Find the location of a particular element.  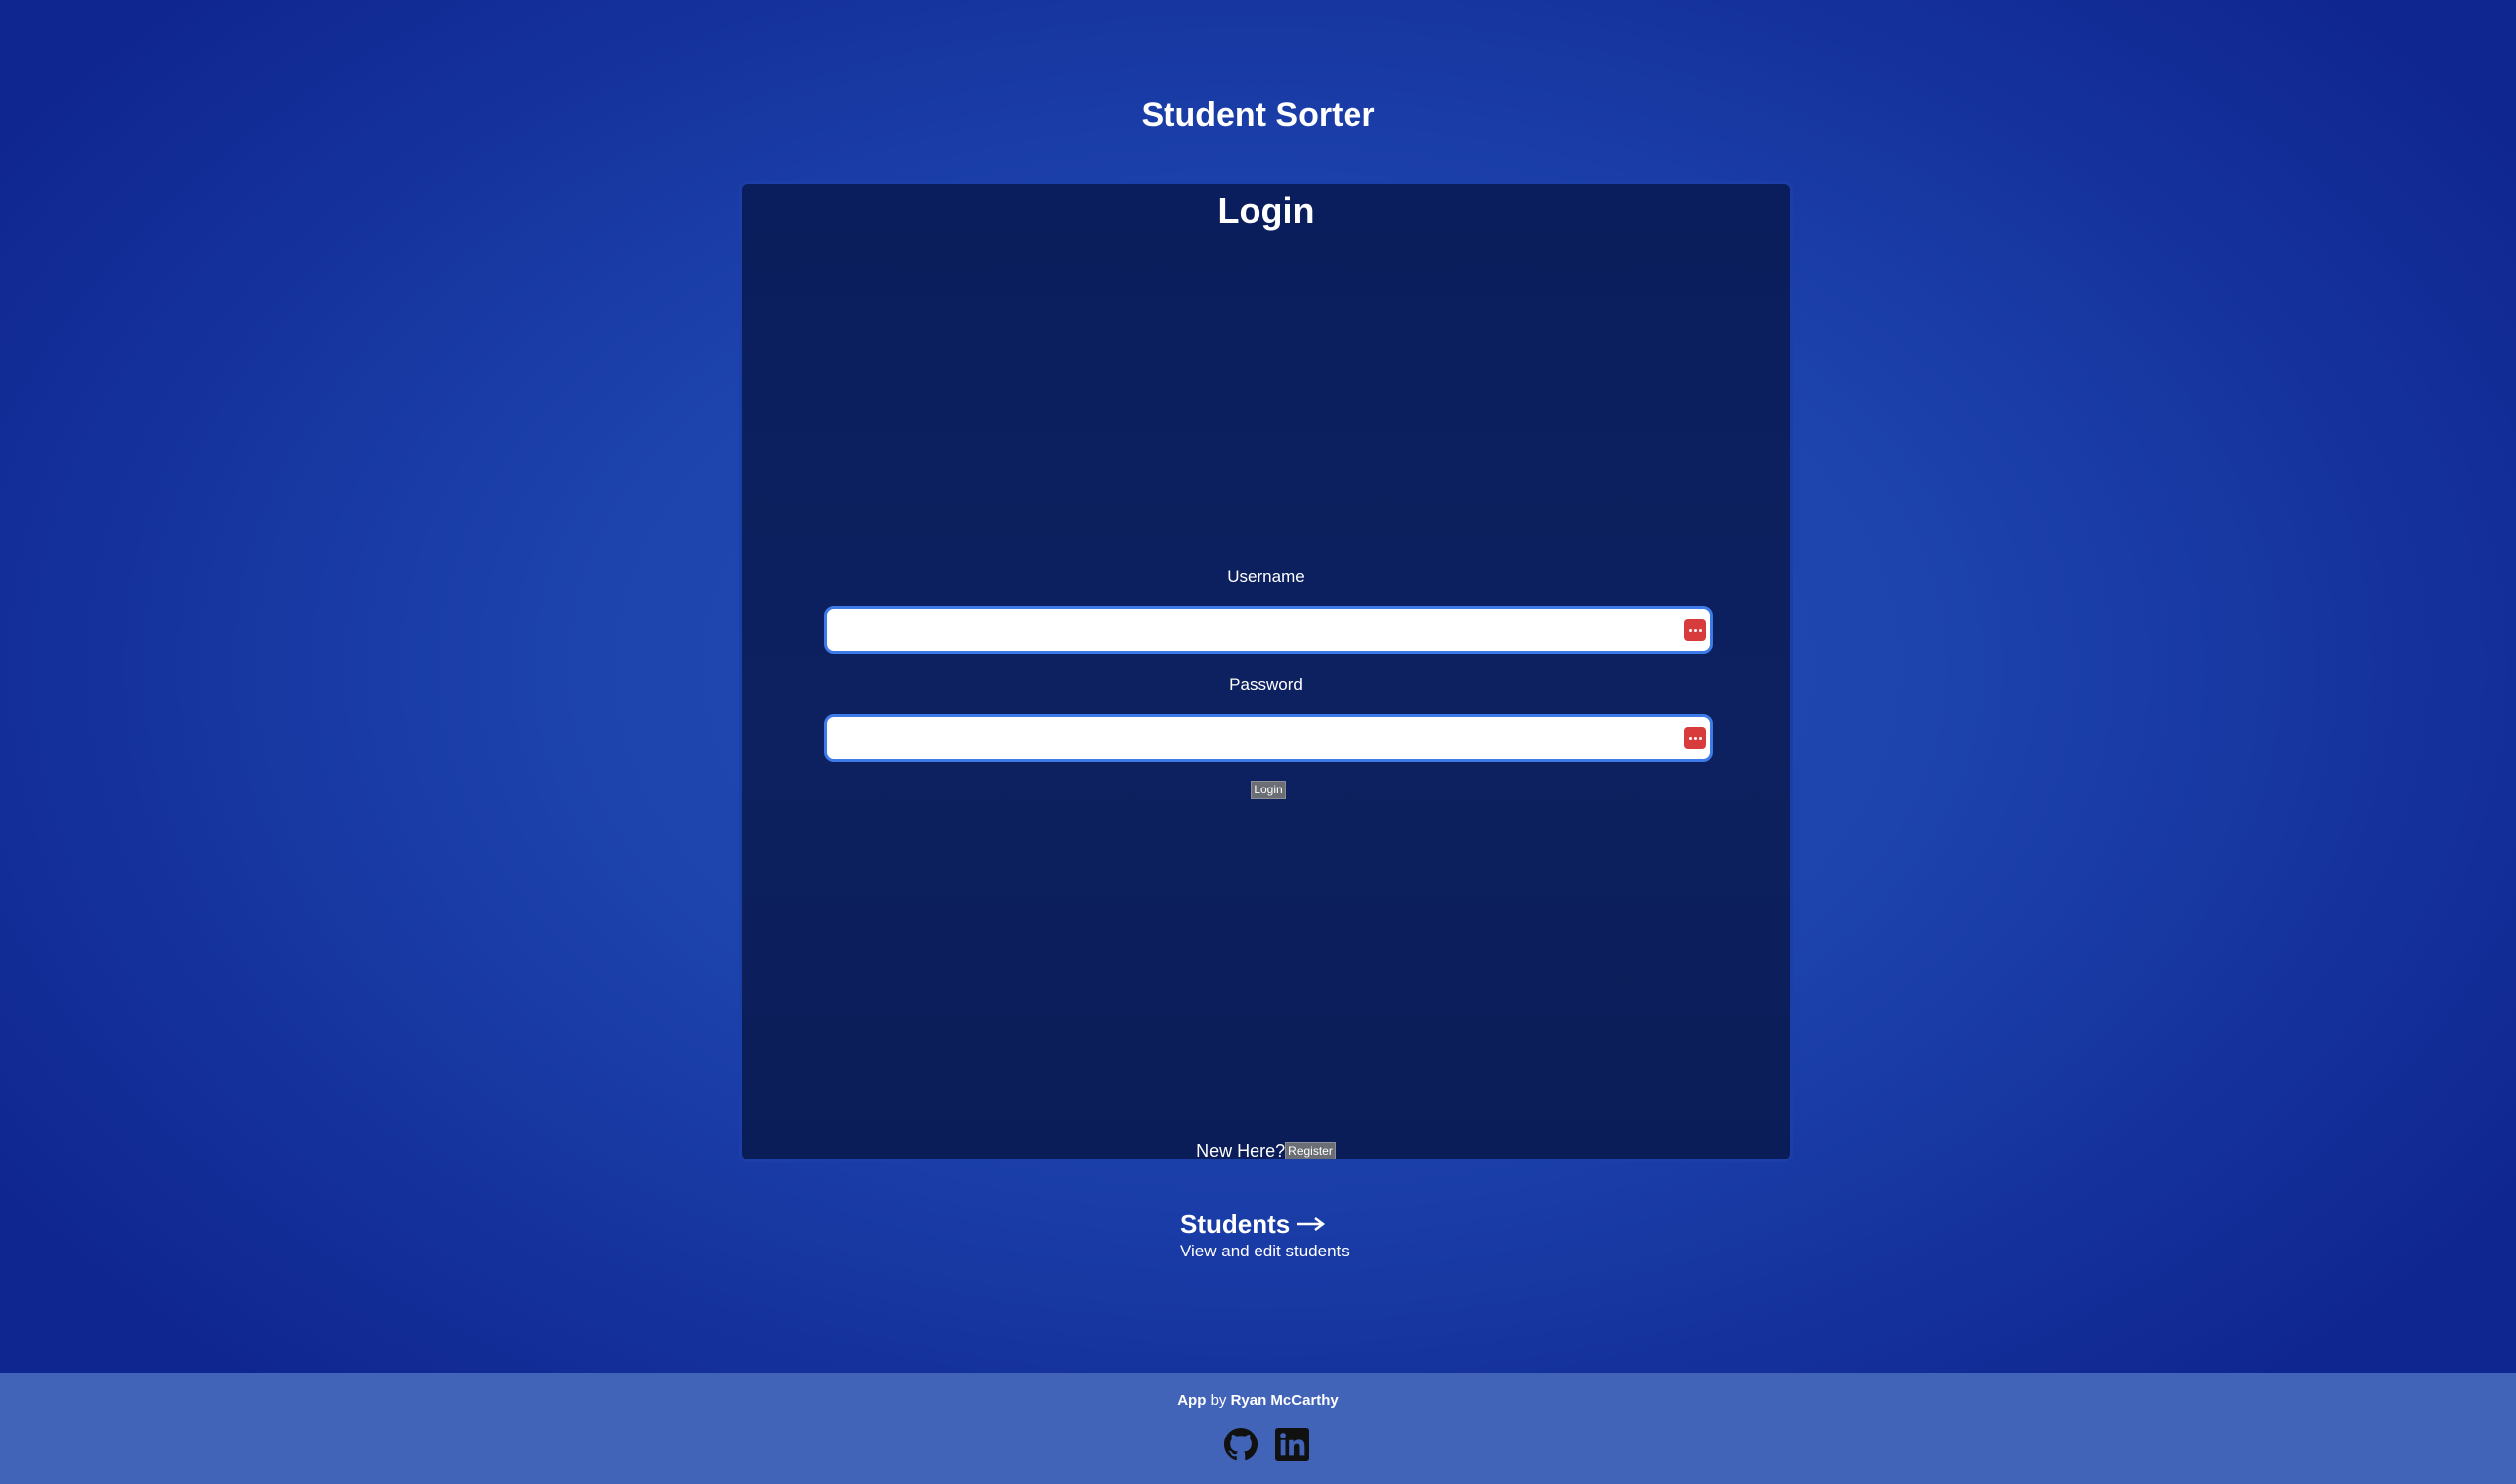

password-input is located at coordinates (1269, 738).